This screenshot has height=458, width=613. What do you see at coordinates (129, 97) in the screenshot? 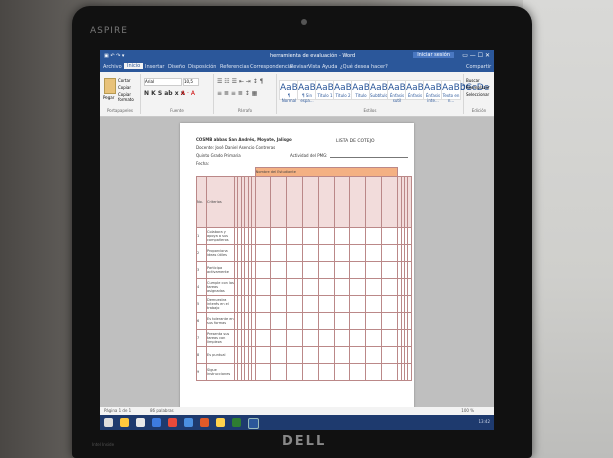
I see `format-painter-button: Copiar formato` at bounding box center [129, 97].